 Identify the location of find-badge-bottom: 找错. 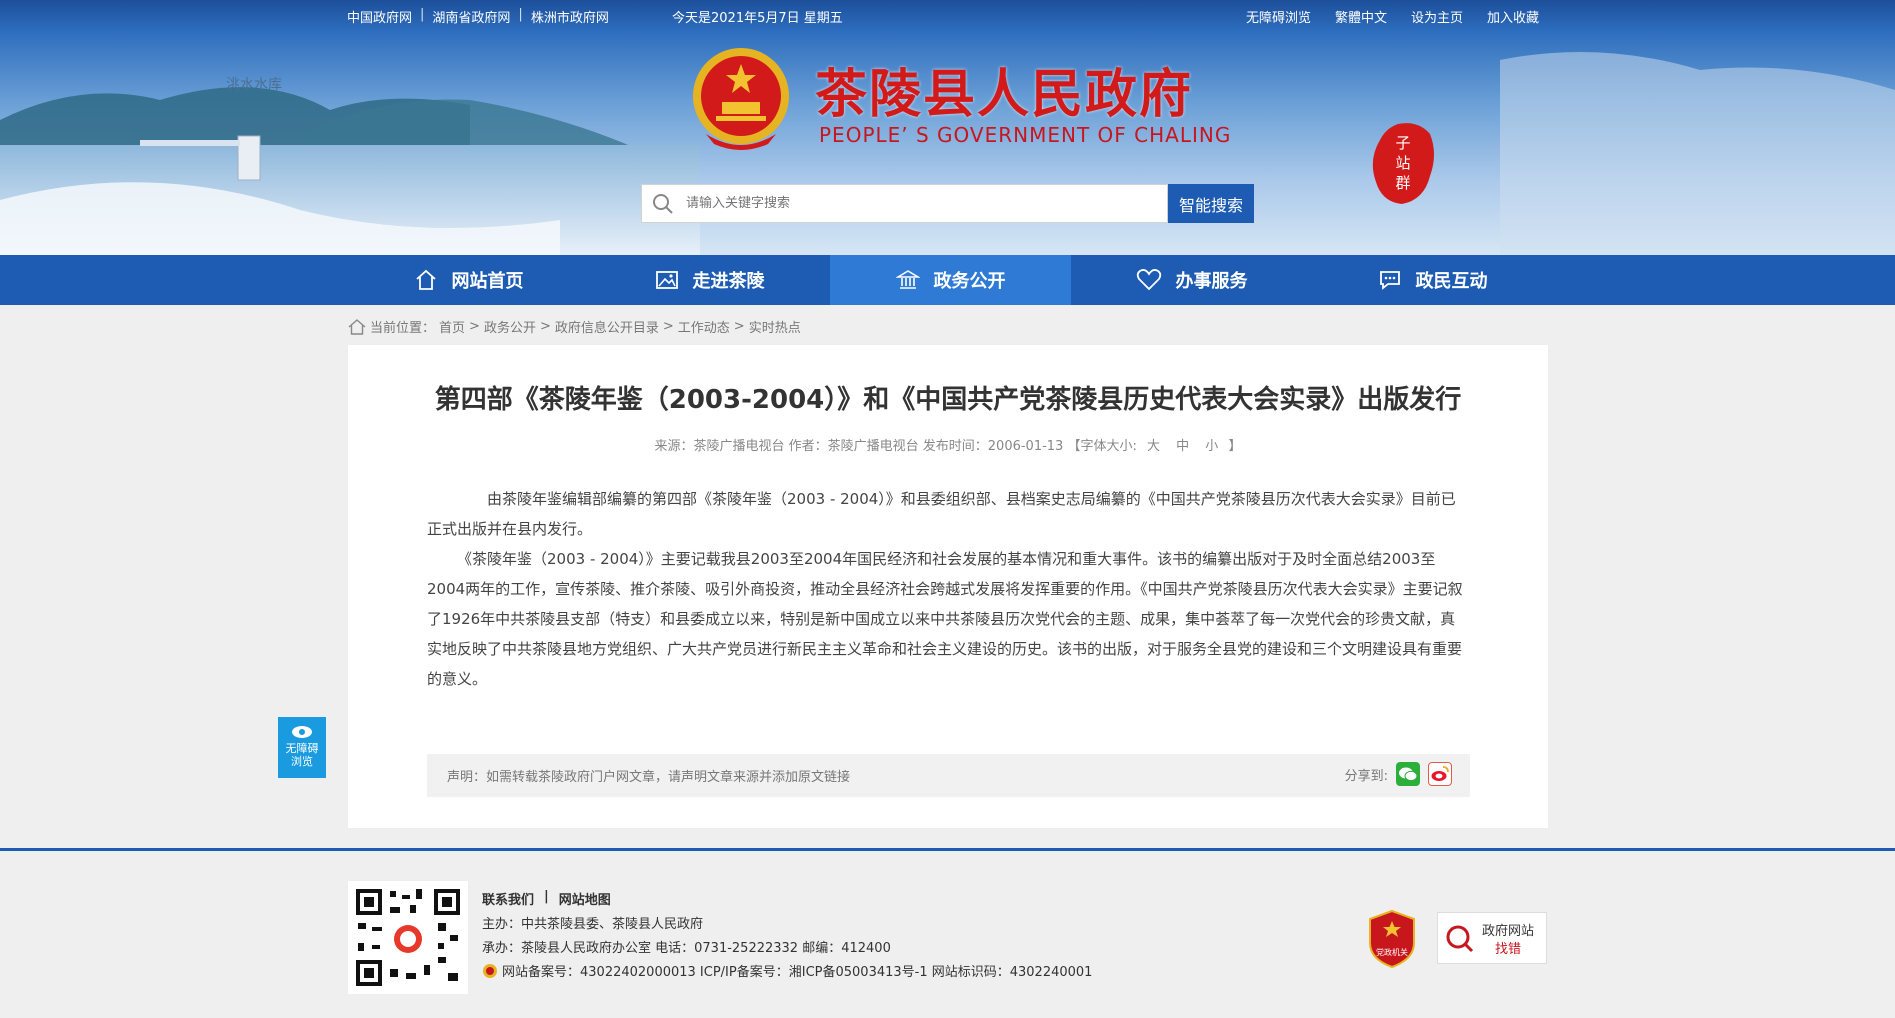
(1508, 949).